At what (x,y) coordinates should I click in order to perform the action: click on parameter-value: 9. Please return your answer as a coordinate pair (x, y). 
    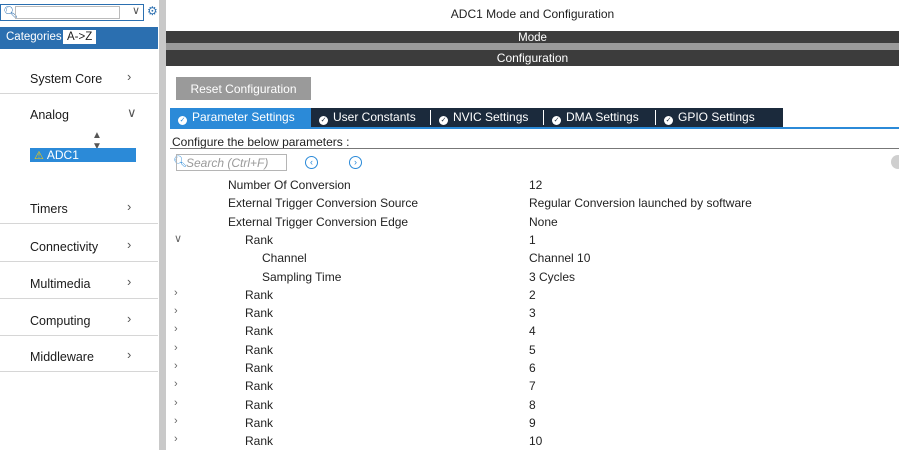
    Looking at the image, I should click on (532, 423).